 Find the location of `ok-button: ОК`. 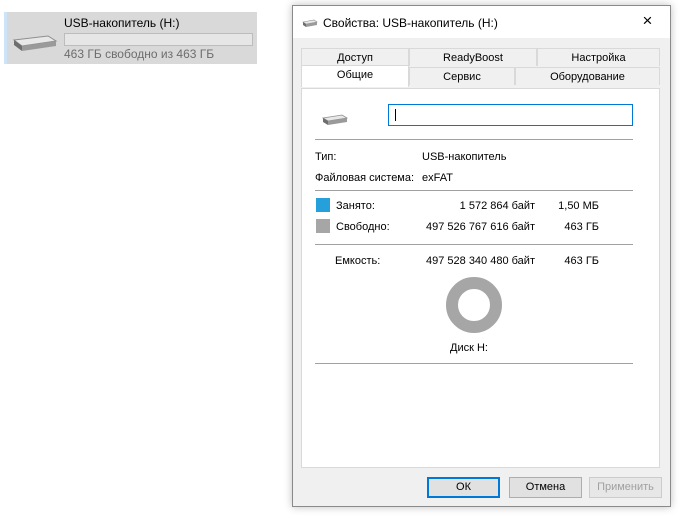

ok-button: ОК is located at coordinates (463, 487).